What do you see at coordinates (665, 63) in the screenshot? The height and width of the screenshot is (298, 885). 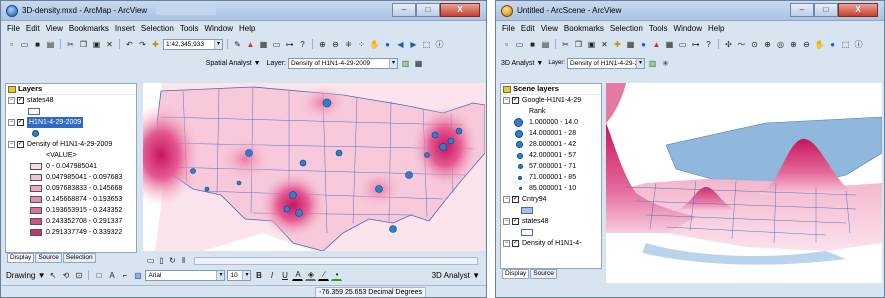 I see `steepest-path-icon: ✳` at bounding box center [665, 63].